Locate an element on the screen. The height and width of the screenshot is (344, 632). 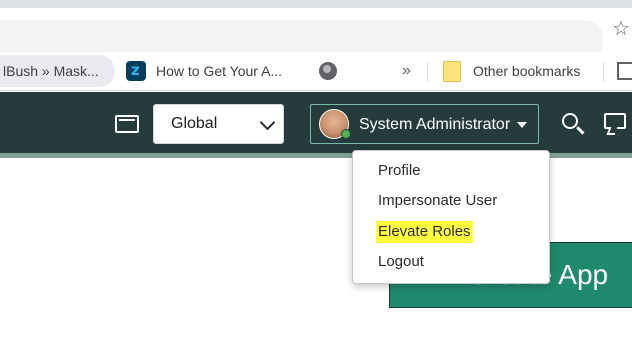
scope-select-value: Global is located at coordinates (194, 123).